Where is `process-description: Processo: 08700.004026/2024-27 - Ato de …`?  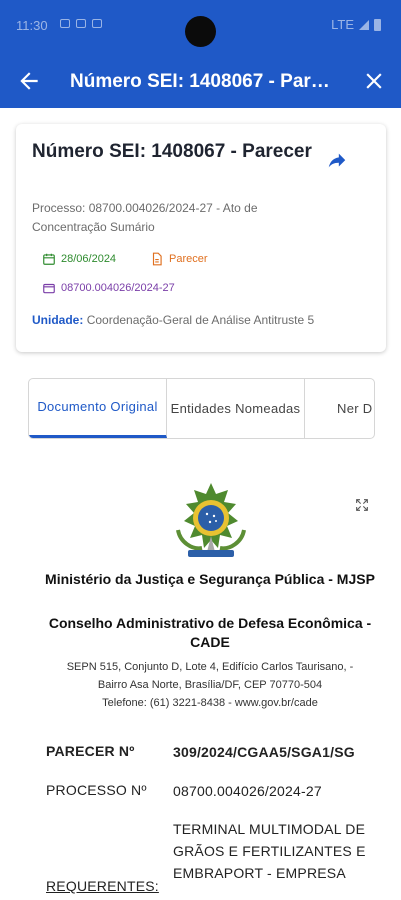 process-description: Processo: 08700.004026/2024-27 - Ato de … is located at coordinates (145, 217).